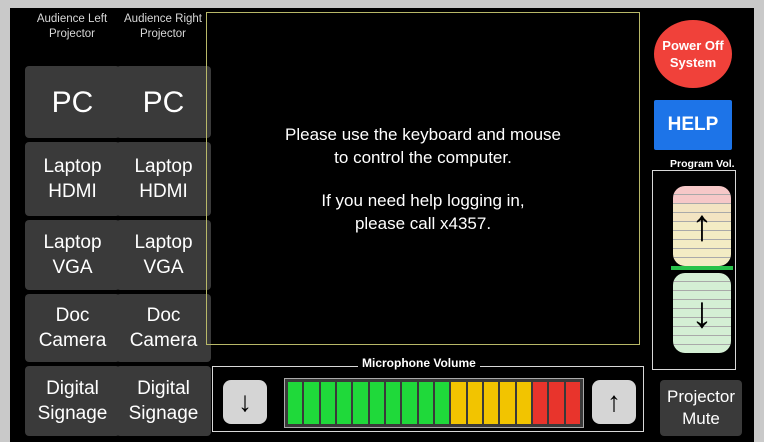  What do you see at coordinates (702, 268) in the screenshot?
I see `program-volume-level-indicator` at bounding box center [702, 268].